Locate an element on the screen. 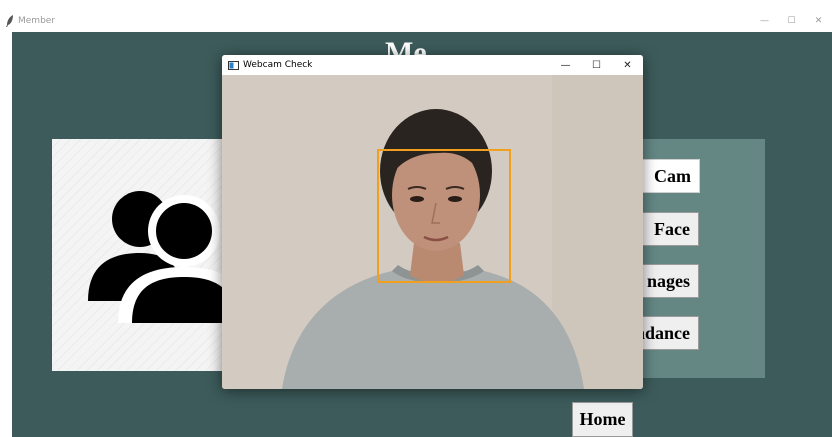  close-button: ✕ is located at coordinates (818, 21).